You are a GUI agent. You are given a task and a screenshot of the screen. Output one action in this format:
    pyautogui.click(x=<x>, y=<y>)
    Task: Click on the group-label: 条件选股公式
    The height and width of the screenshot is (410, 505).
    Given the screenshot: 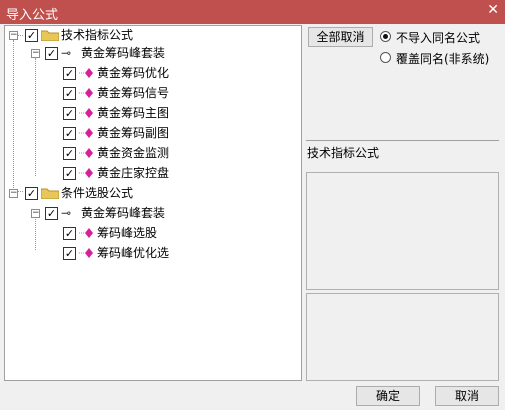 What is the action you would take?
    pyautogui.click(x=97, y=193)
    